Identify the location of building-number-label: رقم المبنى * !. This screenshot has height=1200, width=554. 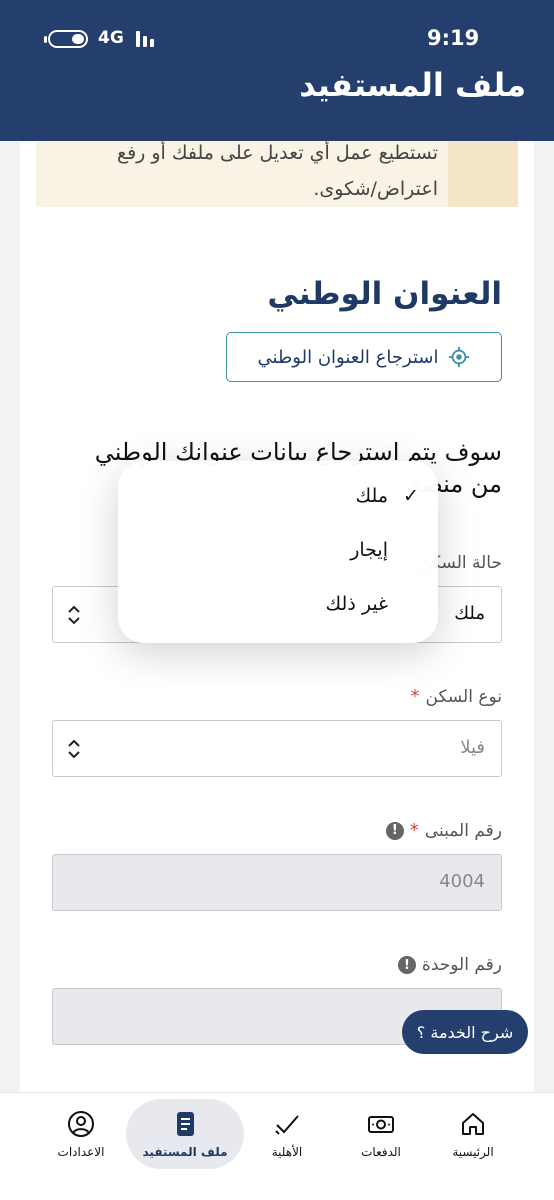
(443, 830).